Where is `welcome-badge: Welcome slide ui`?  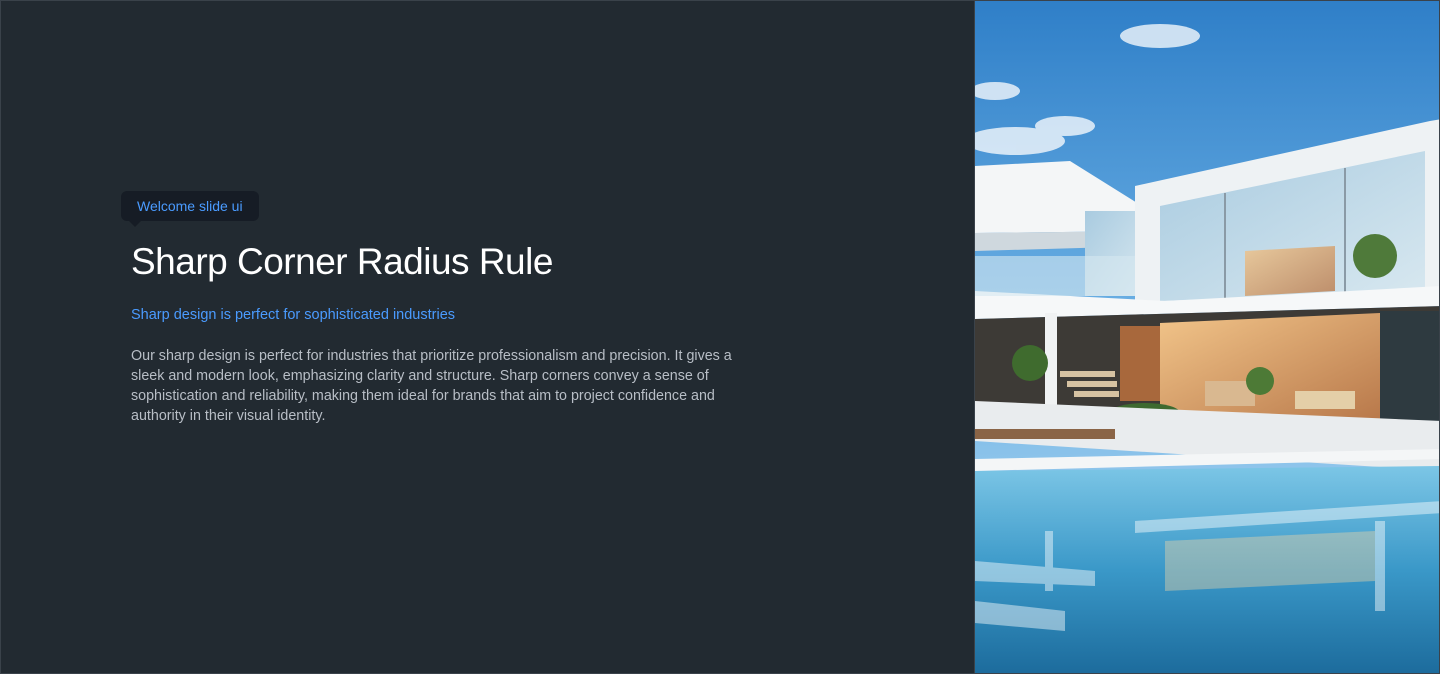 welcome-badge: Welcome slide ui is located at coordinates (190, 209).